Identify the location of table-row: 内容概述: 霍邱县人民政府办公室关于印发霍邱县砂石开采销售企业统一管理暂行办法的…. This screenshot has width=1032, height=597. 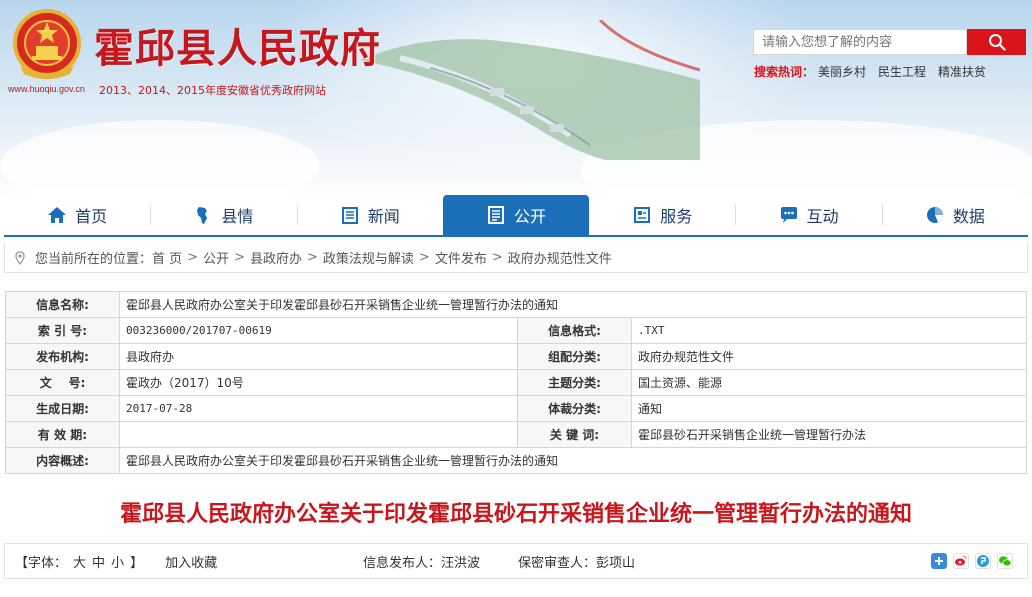
(516, 460).